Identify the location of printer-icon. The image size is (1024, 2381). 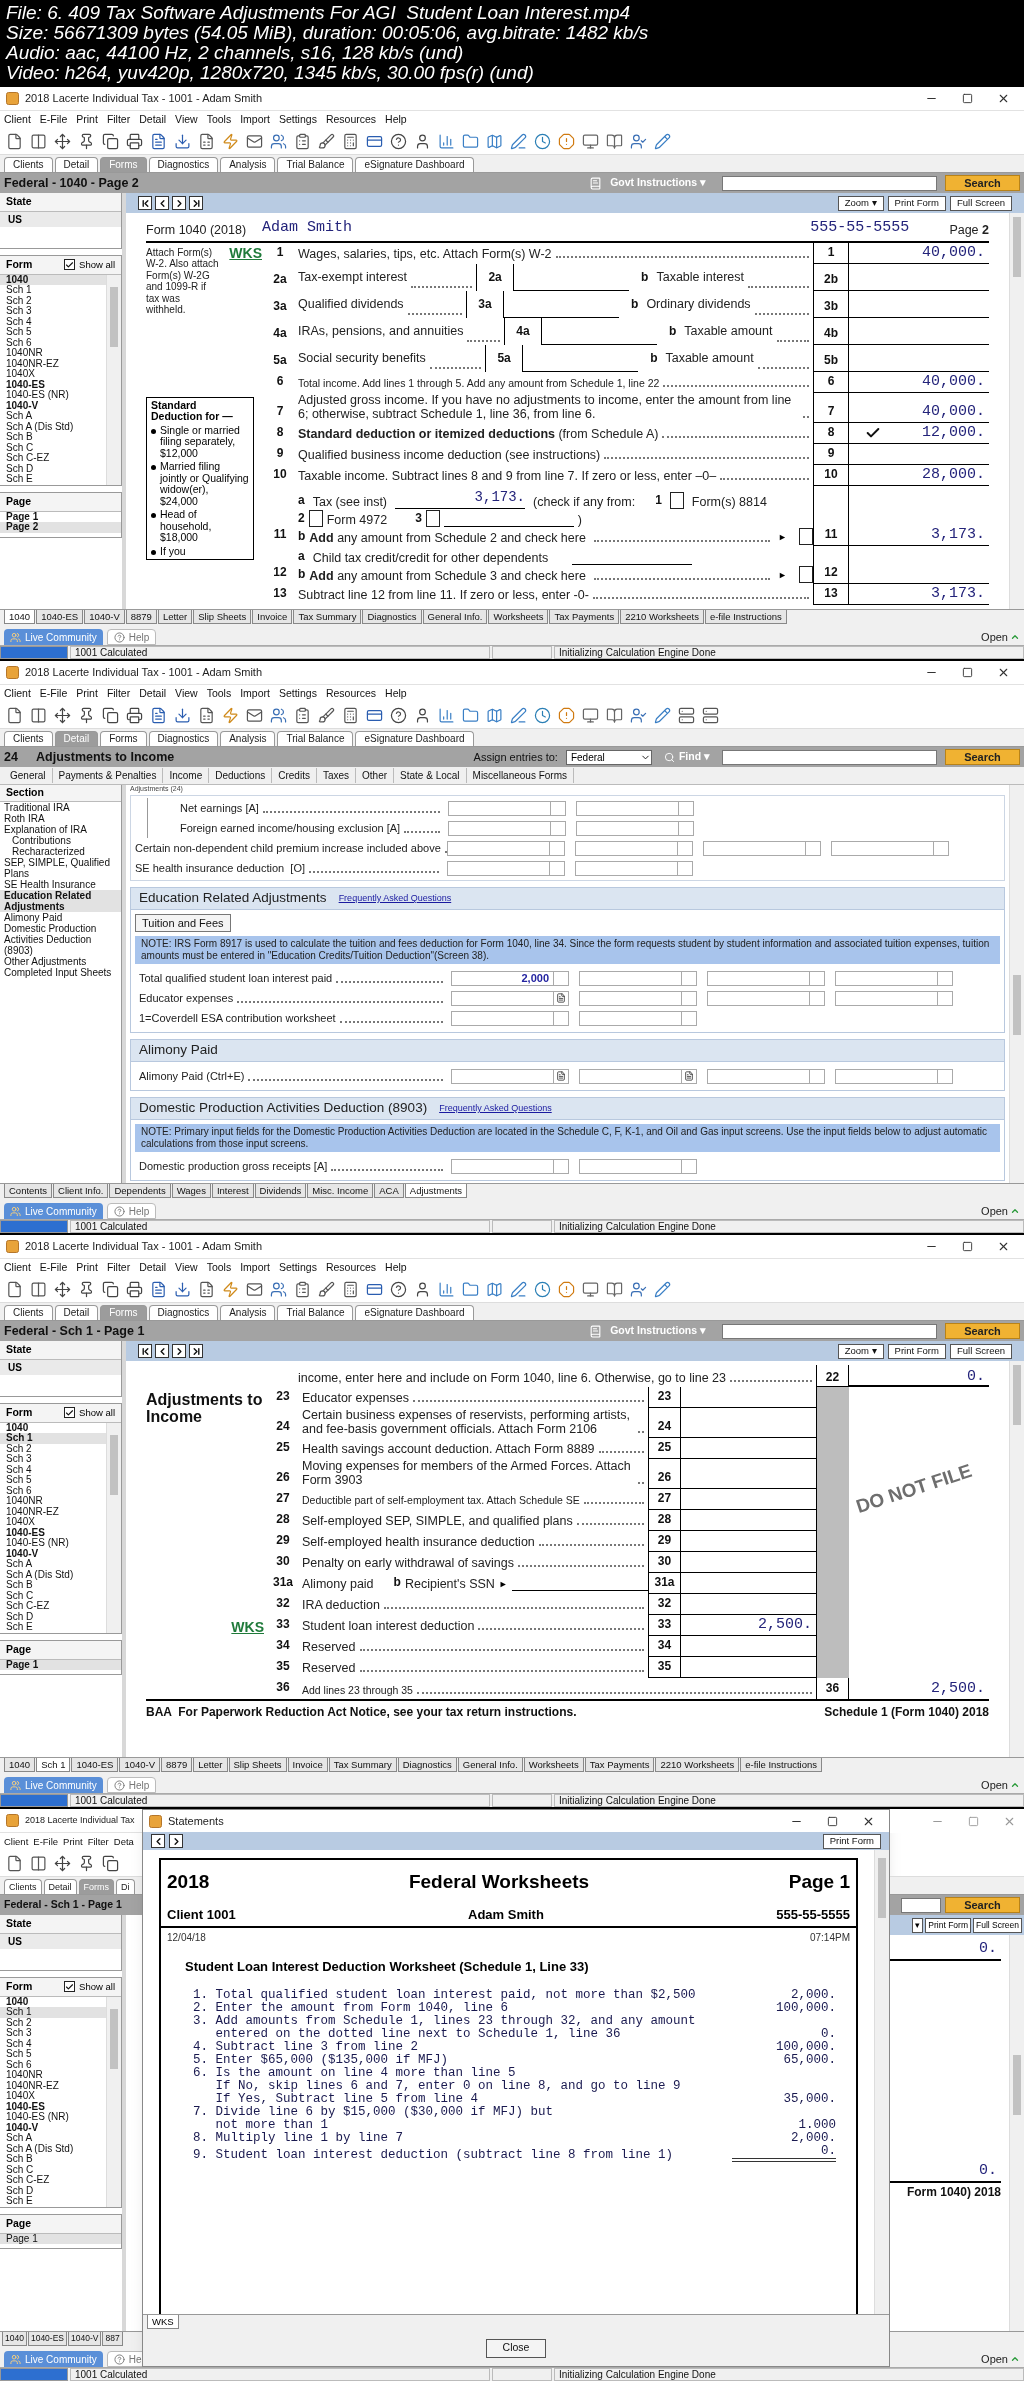
(134, 1289).